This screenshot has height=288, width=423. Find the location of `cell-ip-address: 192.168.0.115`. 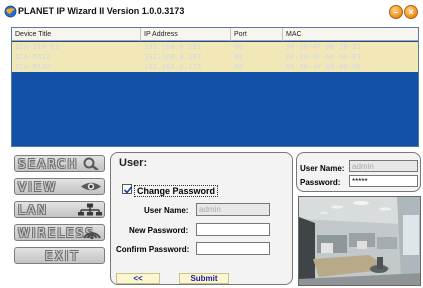

cell-ip-address: 192.168.0.115 is located at coordinates (173, 67).